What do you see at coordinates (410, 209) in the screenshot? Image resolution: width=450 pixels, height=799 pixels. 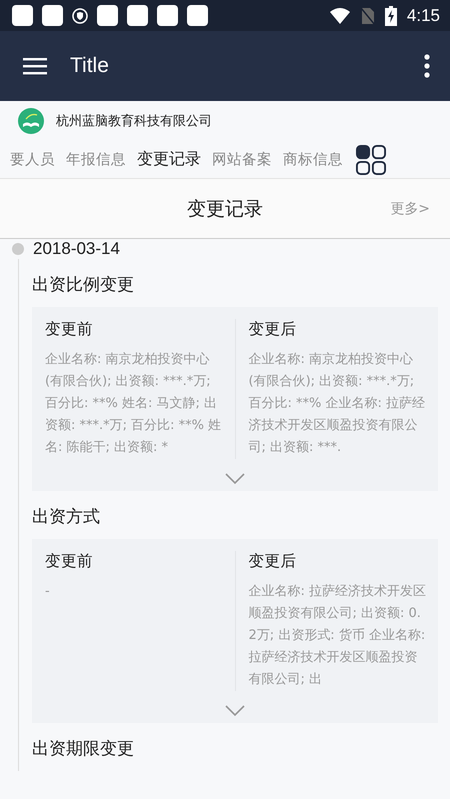 I see `more-link: 更多>` at bounding box center [410, 209].